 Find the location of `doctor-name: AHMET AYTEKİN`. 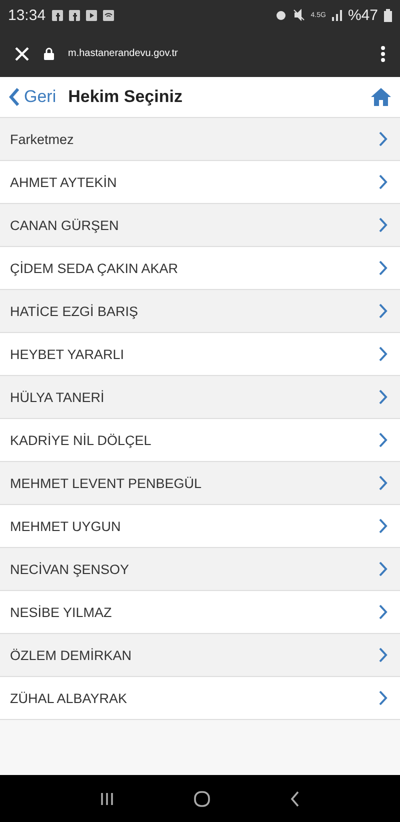

doctor-name: AHMET AYTEKİN is located at coordinates (64, 182).